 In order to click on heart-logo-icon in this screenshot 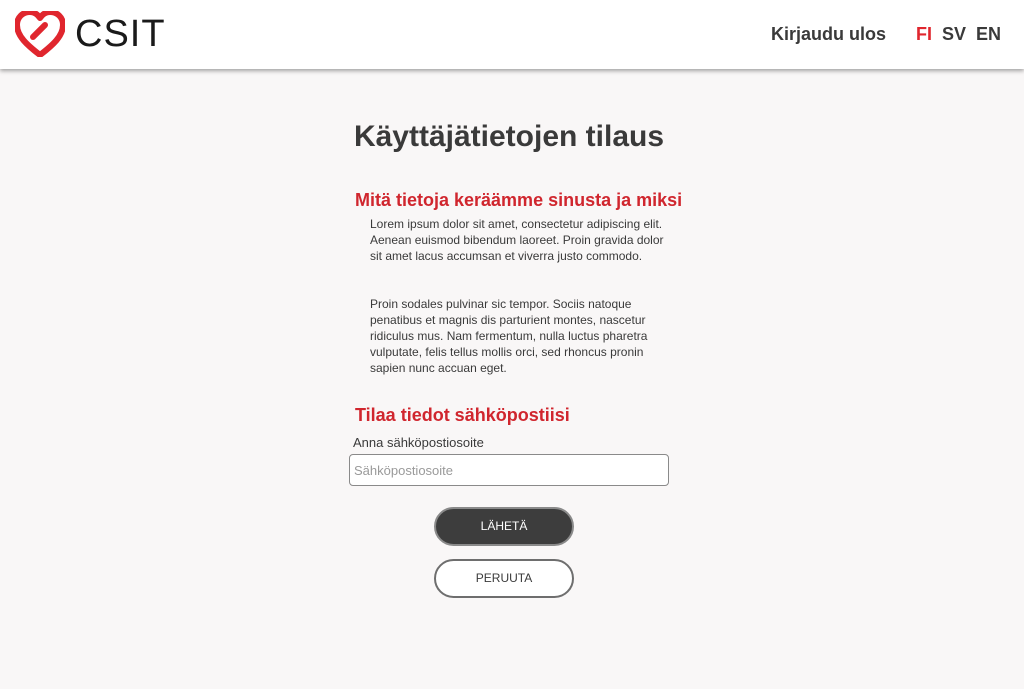, I will do `click(40, 34)`.